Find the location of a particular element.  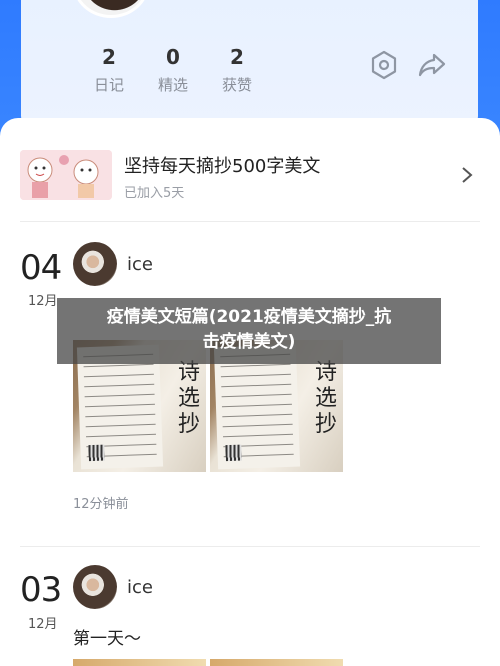

stat-likes: 2 获赞 is located at coordinates (237, 70).